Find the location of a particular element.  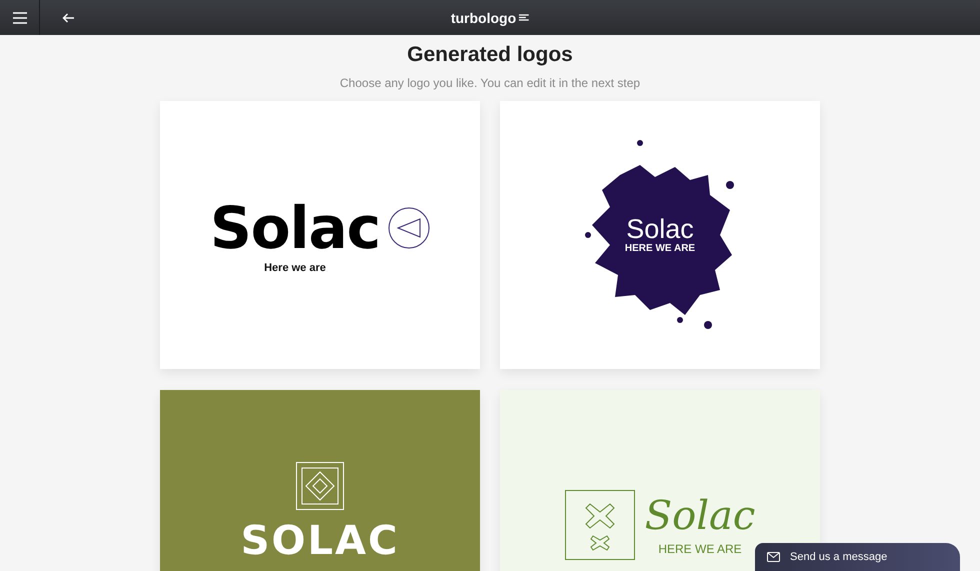

page-subtitle: Choose any logo you like. You can edit it in the next step is located at coordinates (490, 83).